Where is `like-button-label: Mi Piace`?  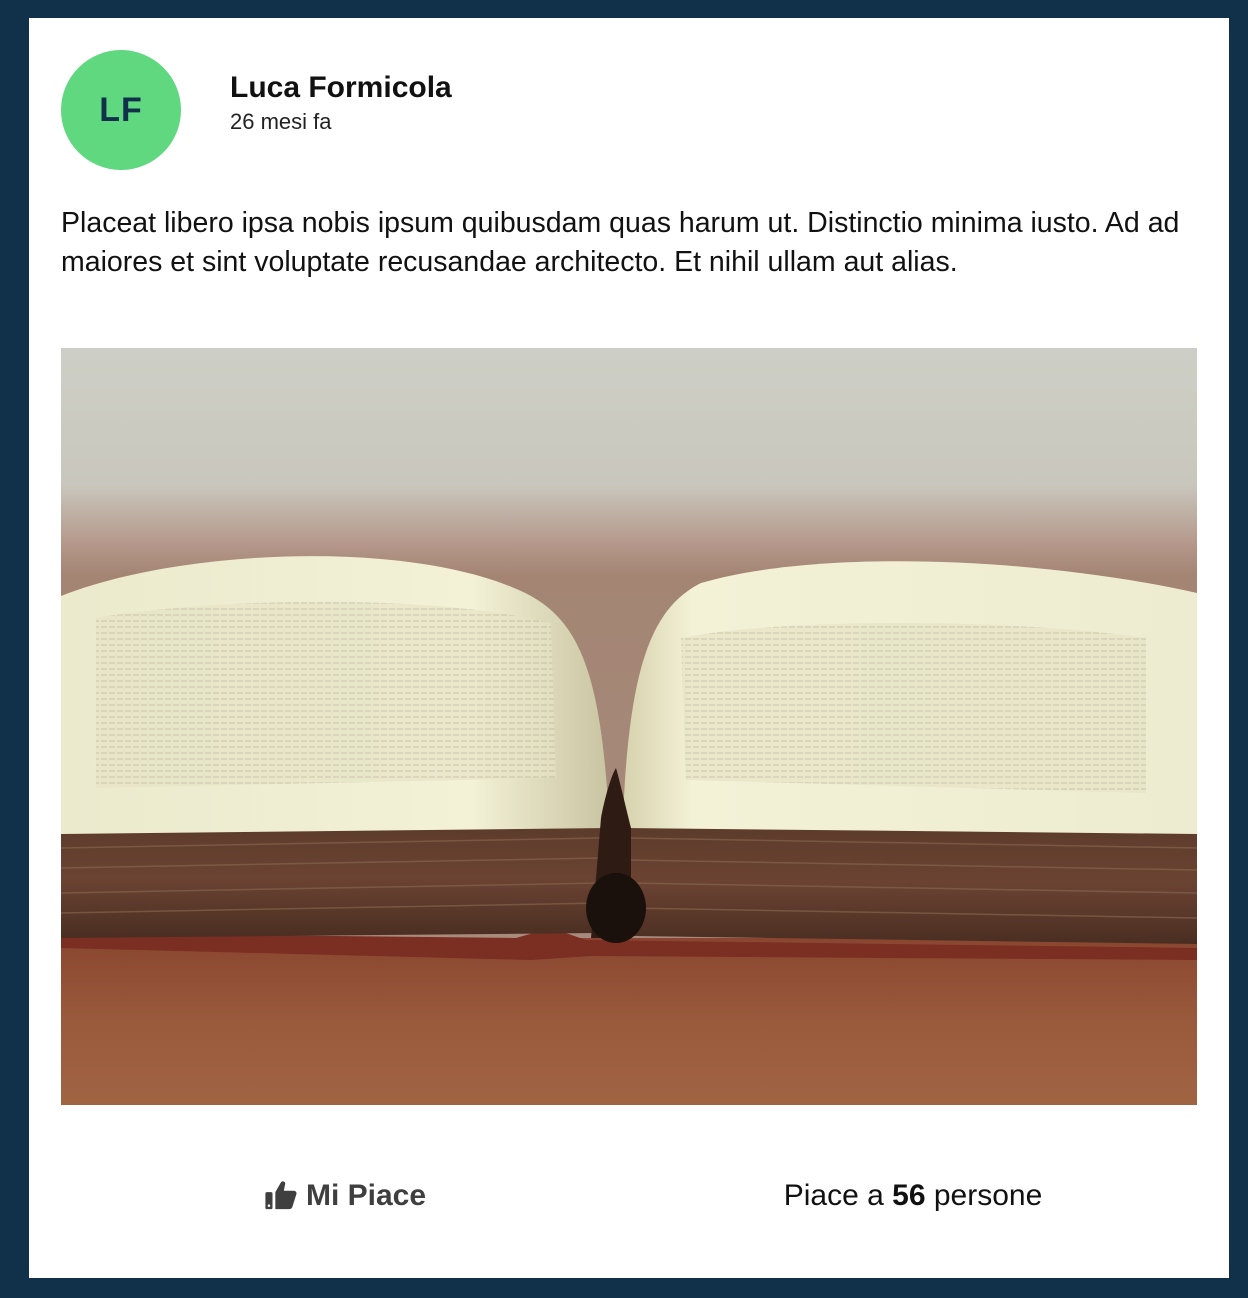
like-button-label: Mi Piace is located at coordinates (366, 1195).